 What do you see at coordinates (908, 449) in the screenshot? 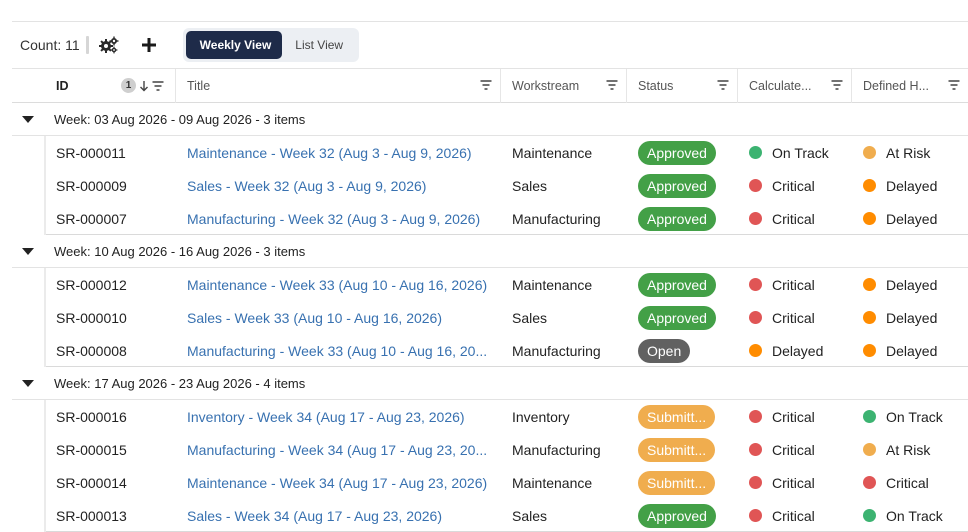
I see `defined-health-label: At Risk` at bounding box center [908, 449].